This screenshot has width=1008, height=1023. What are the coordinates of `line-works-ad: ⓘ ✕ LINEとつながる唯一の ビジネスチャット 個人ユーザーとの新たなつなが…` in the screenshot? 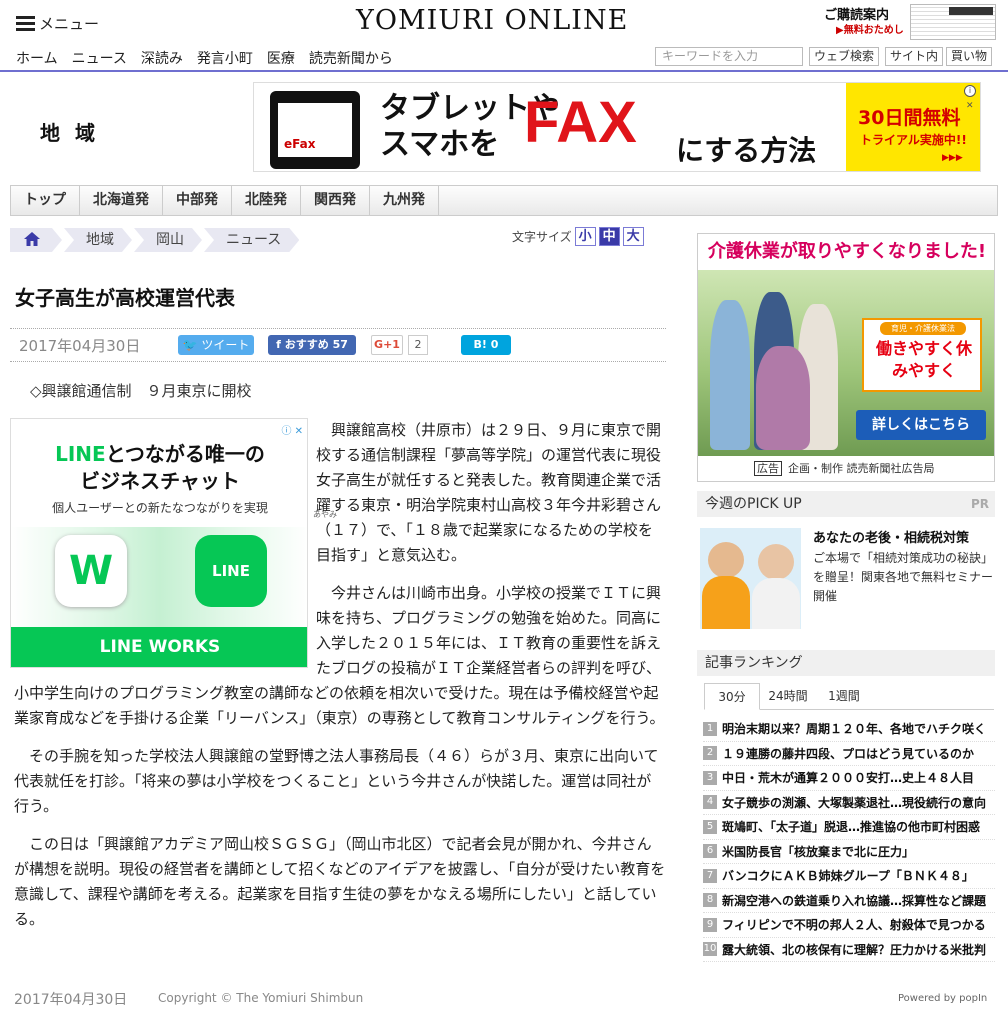 It's located at (159, 543).